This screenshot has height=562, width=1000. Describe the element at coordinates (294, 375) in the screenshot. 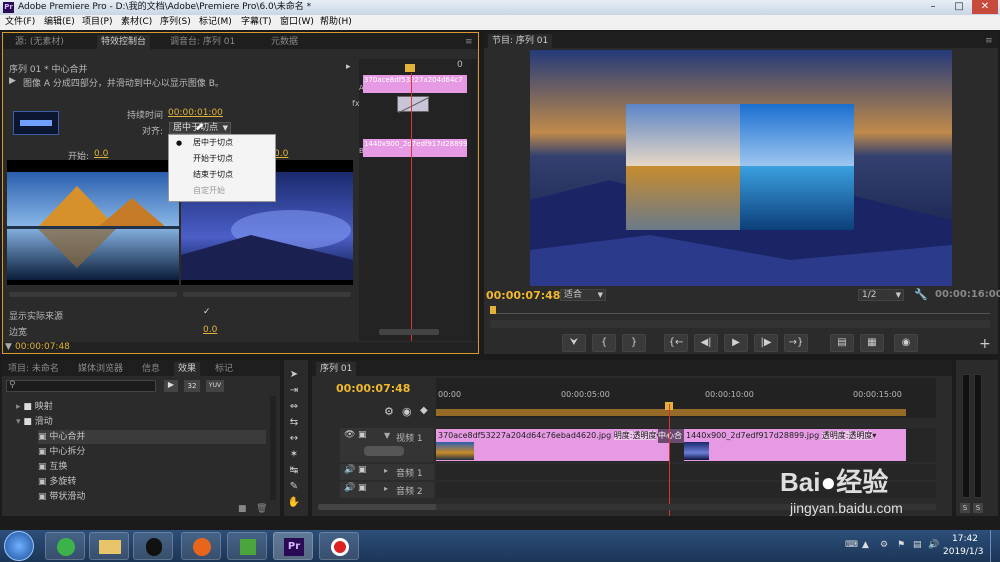

I see `selection-tool-icon: ➤` at that location.